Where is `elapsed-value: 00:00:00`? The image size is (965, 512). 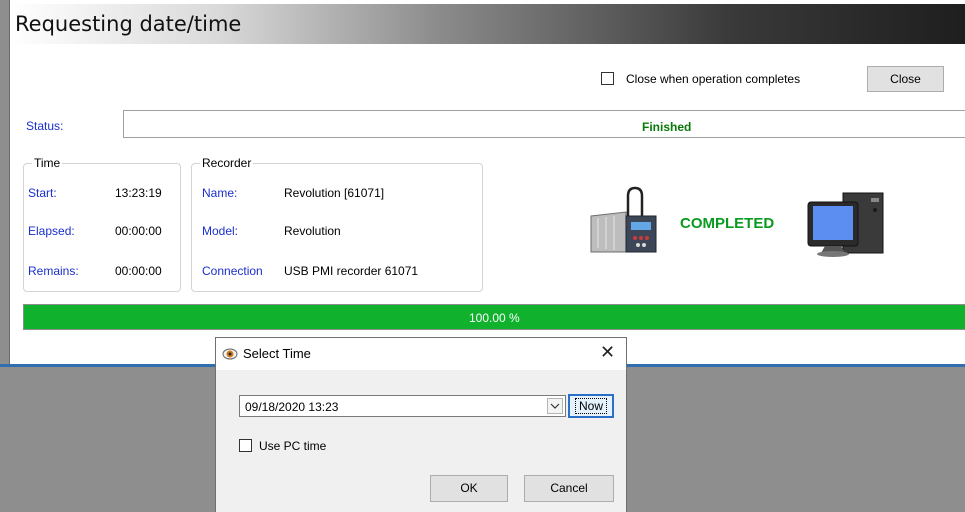
elapsed-value: 00:00:00 is located at coordinates (138, 231).